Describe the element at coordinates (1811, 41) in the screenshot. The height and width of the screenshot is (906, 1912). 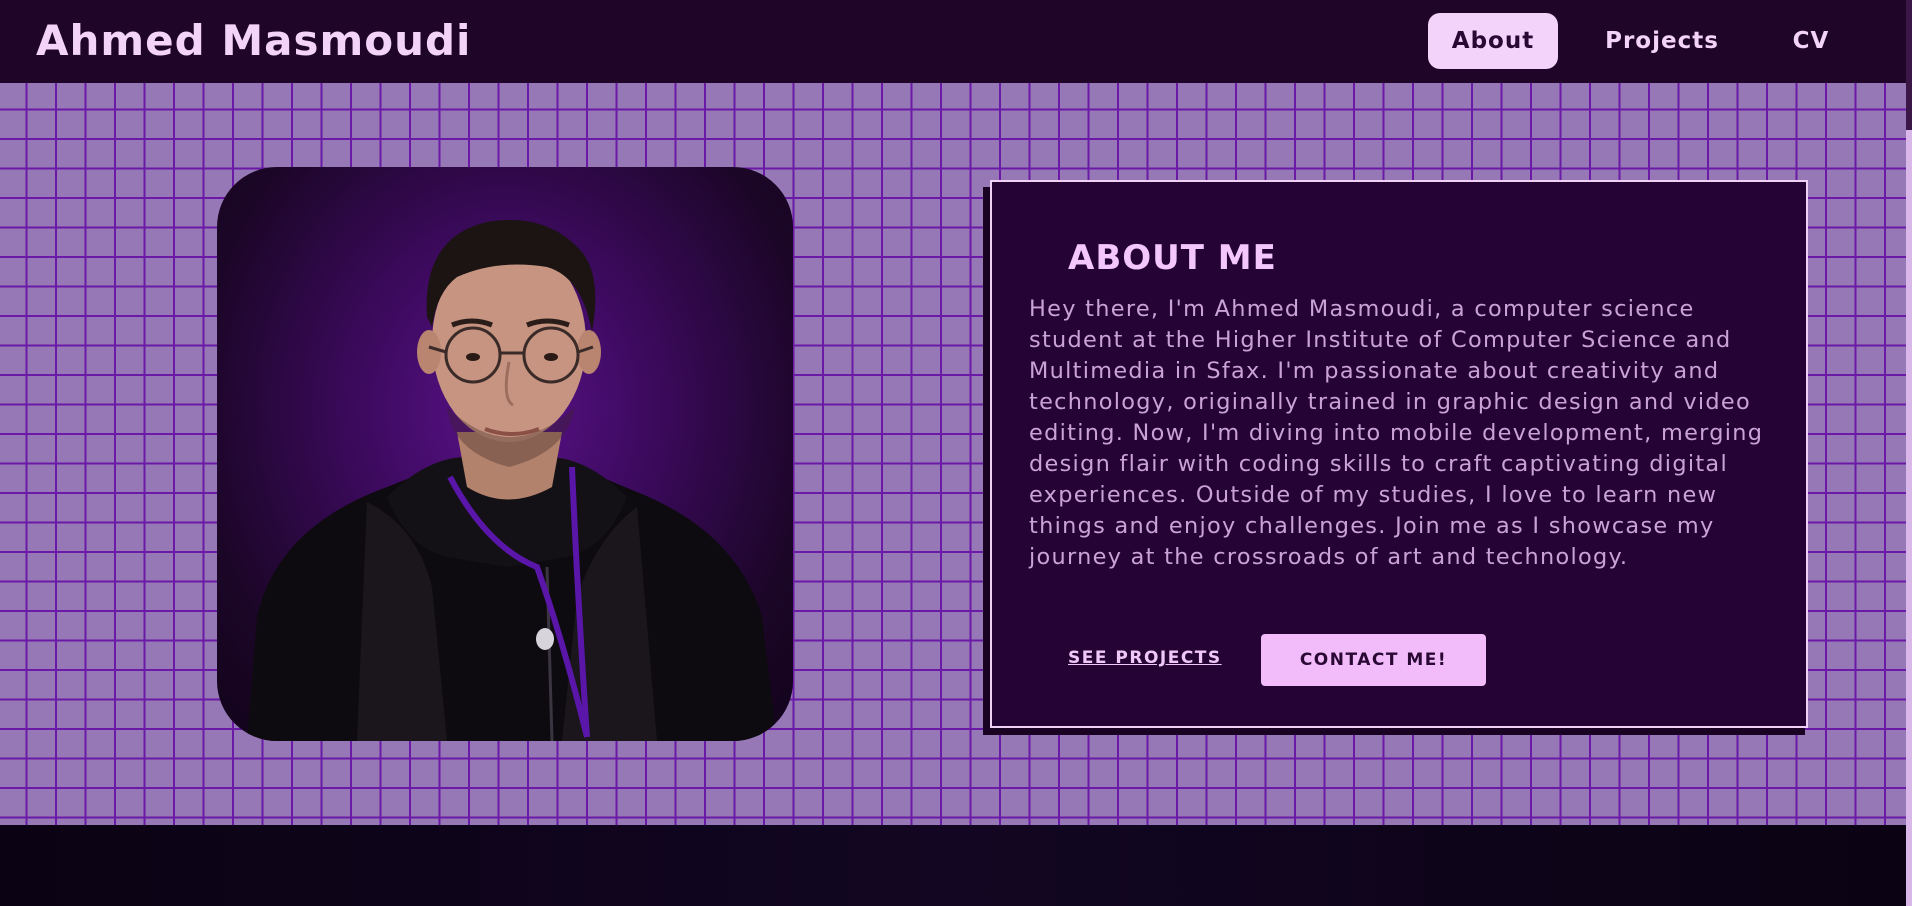
I see `nav-link-cv: CV` at that location.